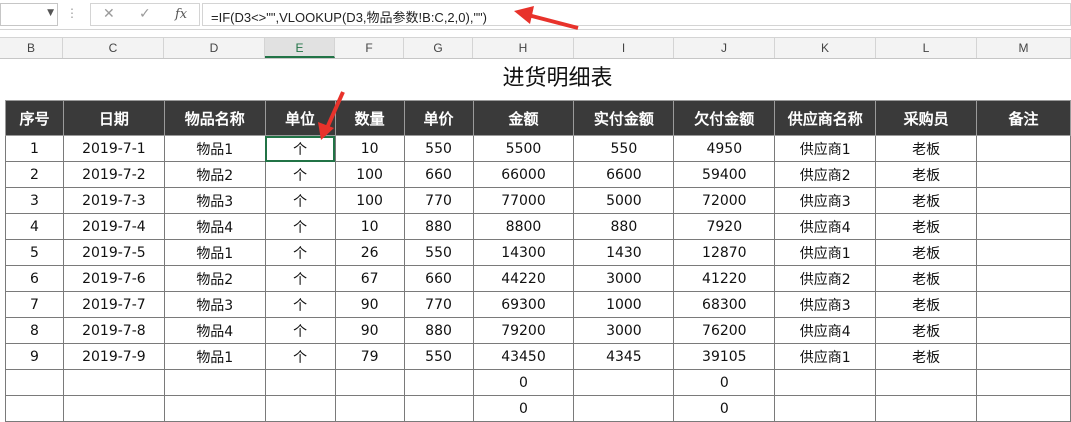  I want to click on table-cell: 物品2, so click(214, 278).